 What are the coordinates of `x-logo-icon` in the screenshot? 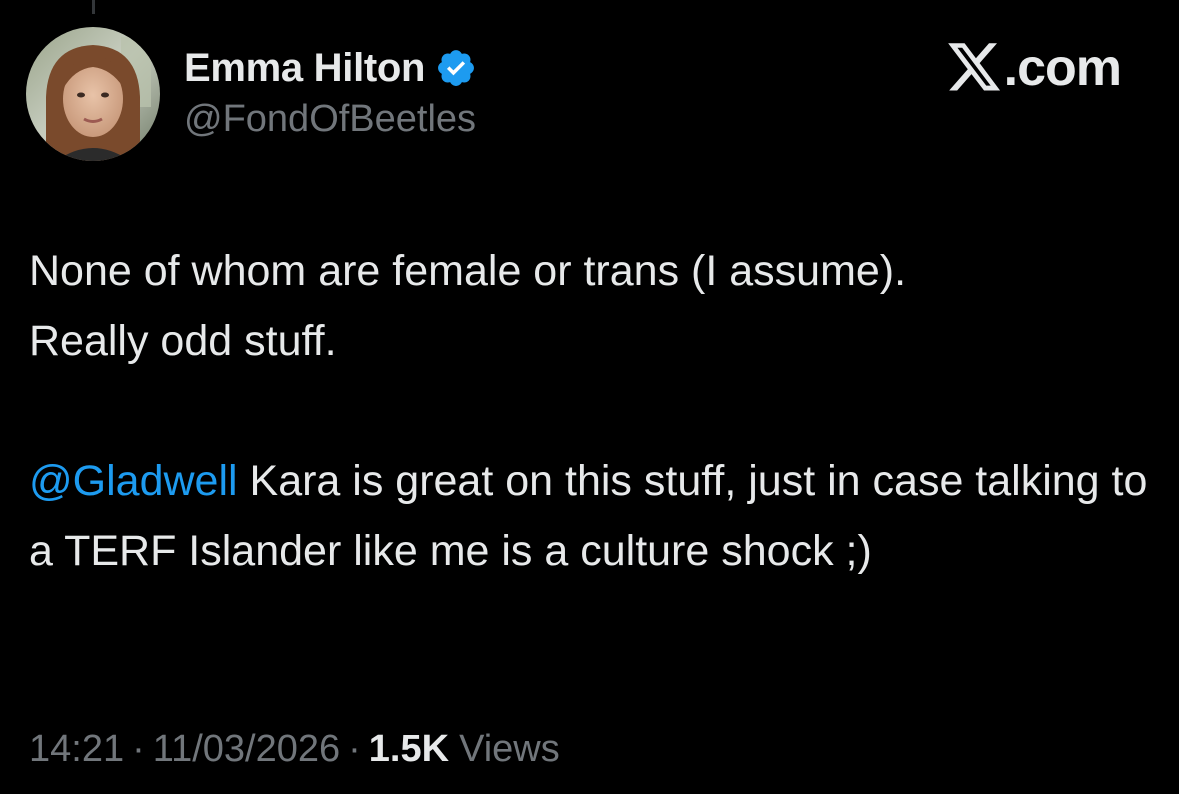 It's located at (974, 68).